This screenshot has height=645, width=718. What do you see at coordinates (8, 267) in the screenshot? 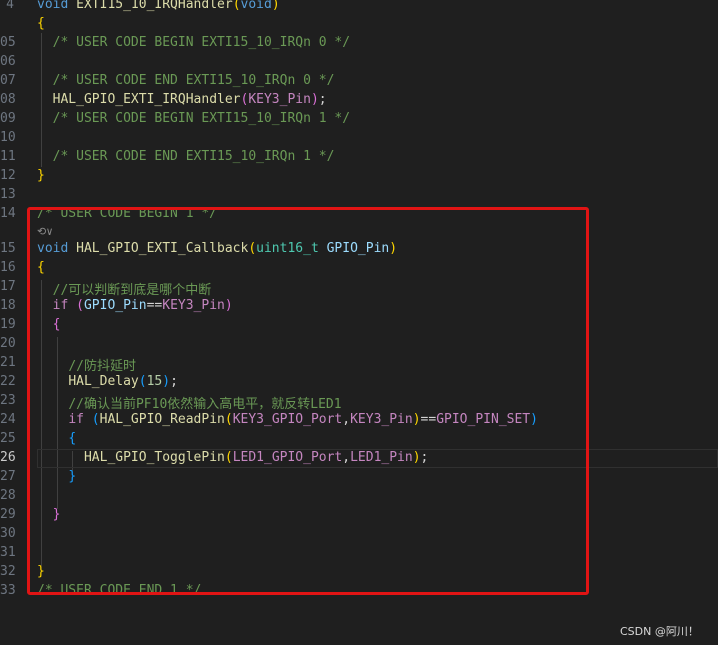
I see `line-number: 16` at bounding box center [8, 267].